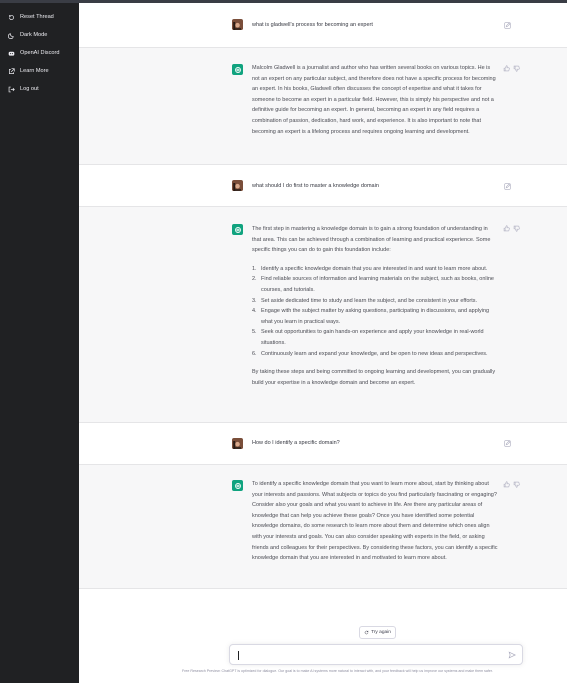 This screenshot has width=567, height=683. What do you see at coordinates (11, 35) in the screenshot?
I see `moon-icon` at bounding box center [11, 35].